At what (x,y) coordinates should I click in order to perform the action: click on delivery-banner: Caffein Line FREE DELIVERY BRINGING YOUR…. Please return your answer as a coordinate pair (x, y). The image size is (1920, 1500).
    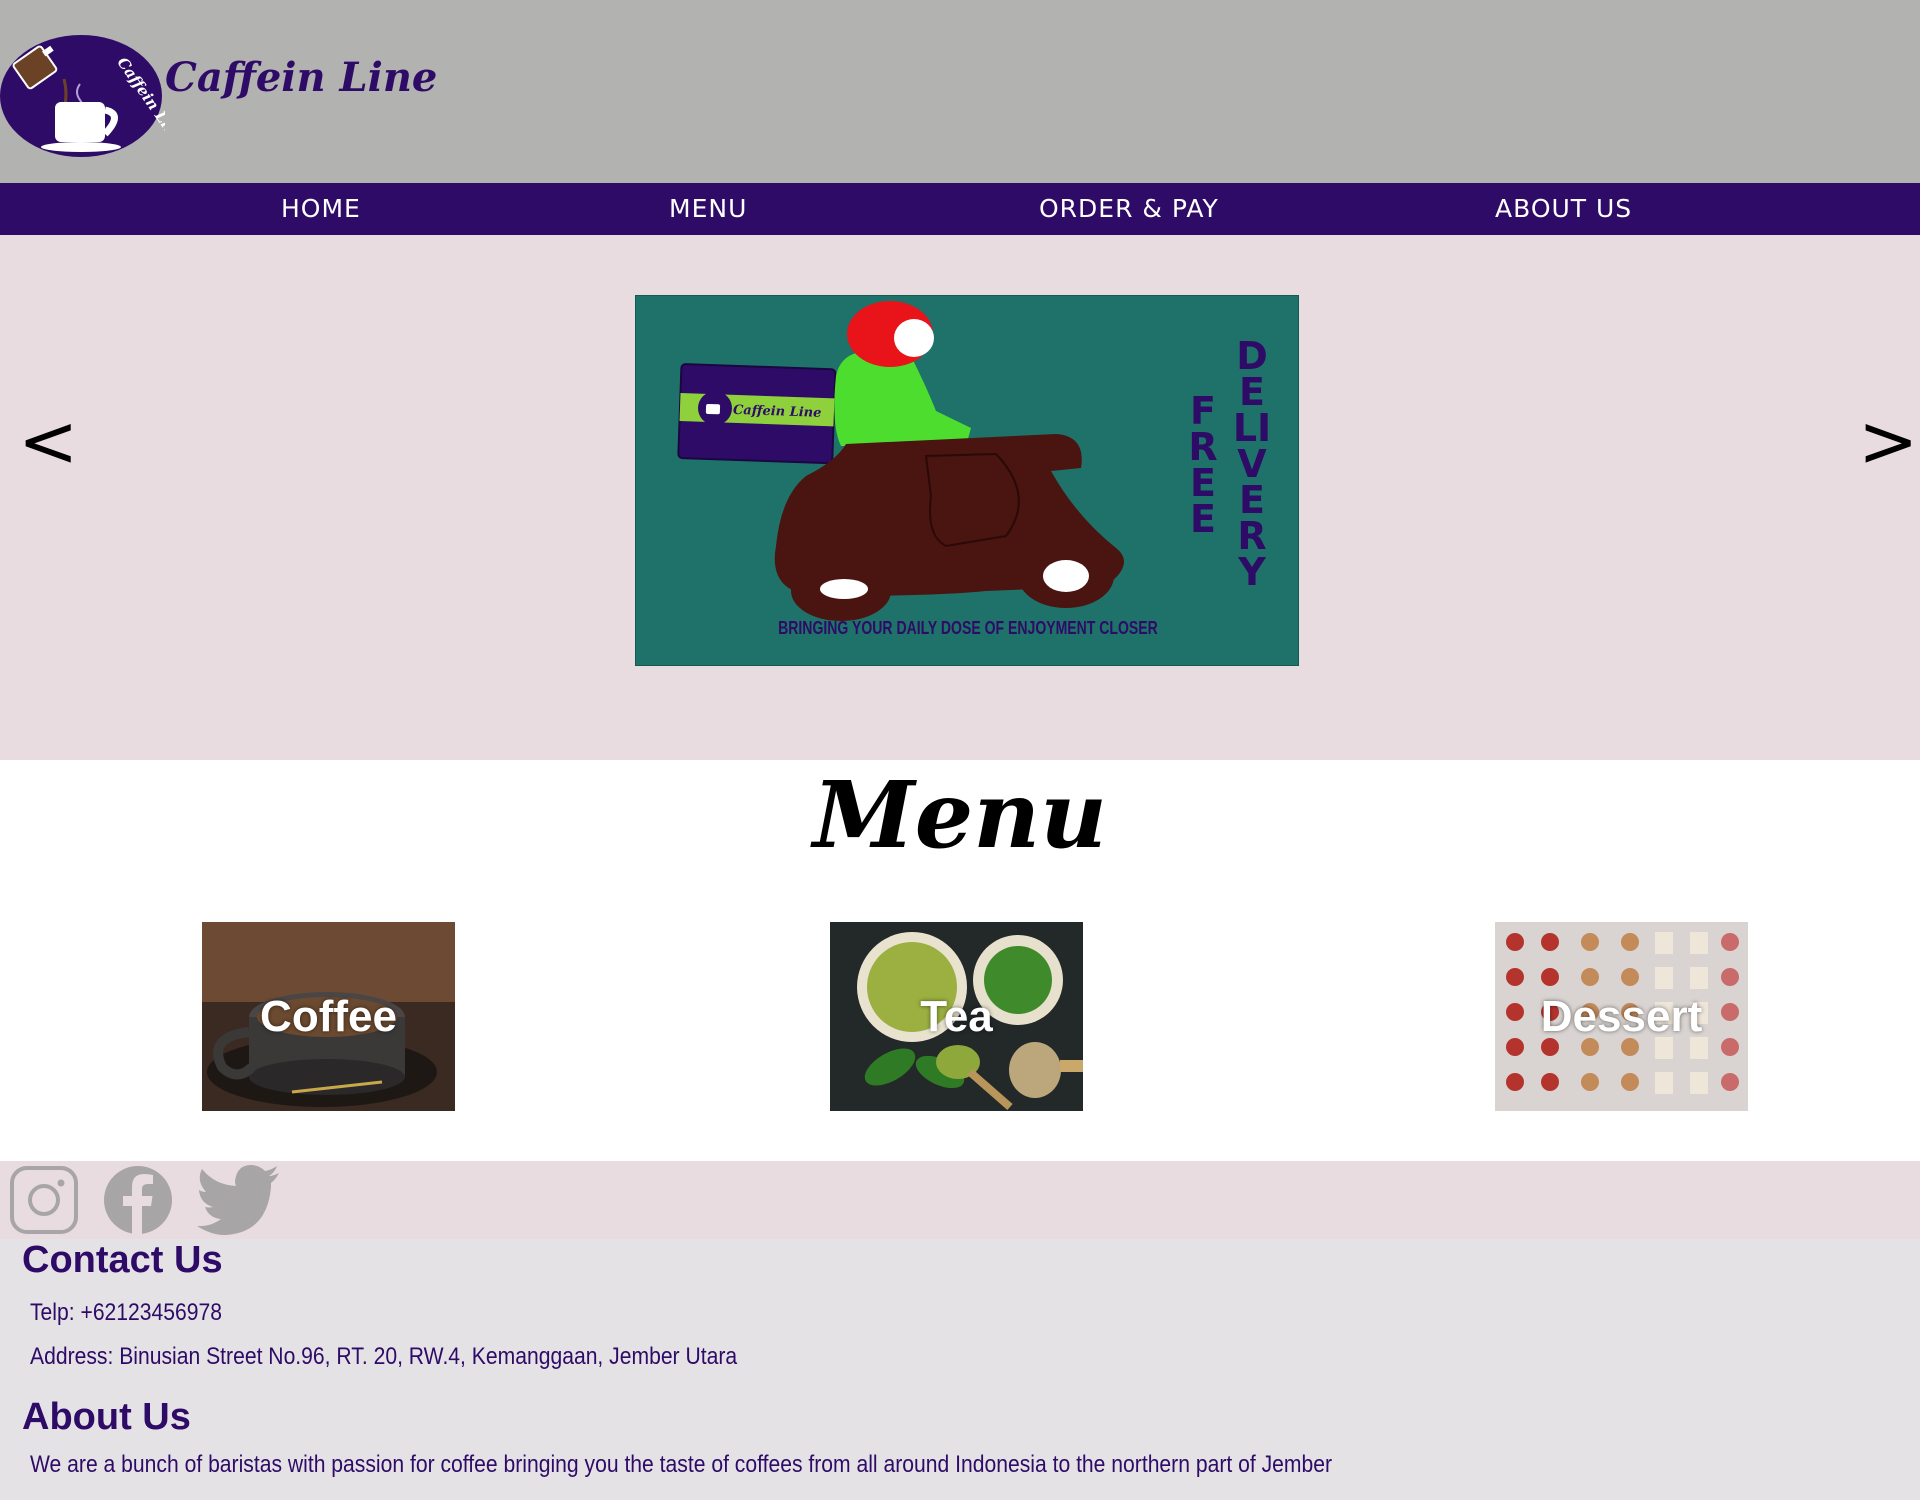
    Looking at the image, I should click on (967, 480).